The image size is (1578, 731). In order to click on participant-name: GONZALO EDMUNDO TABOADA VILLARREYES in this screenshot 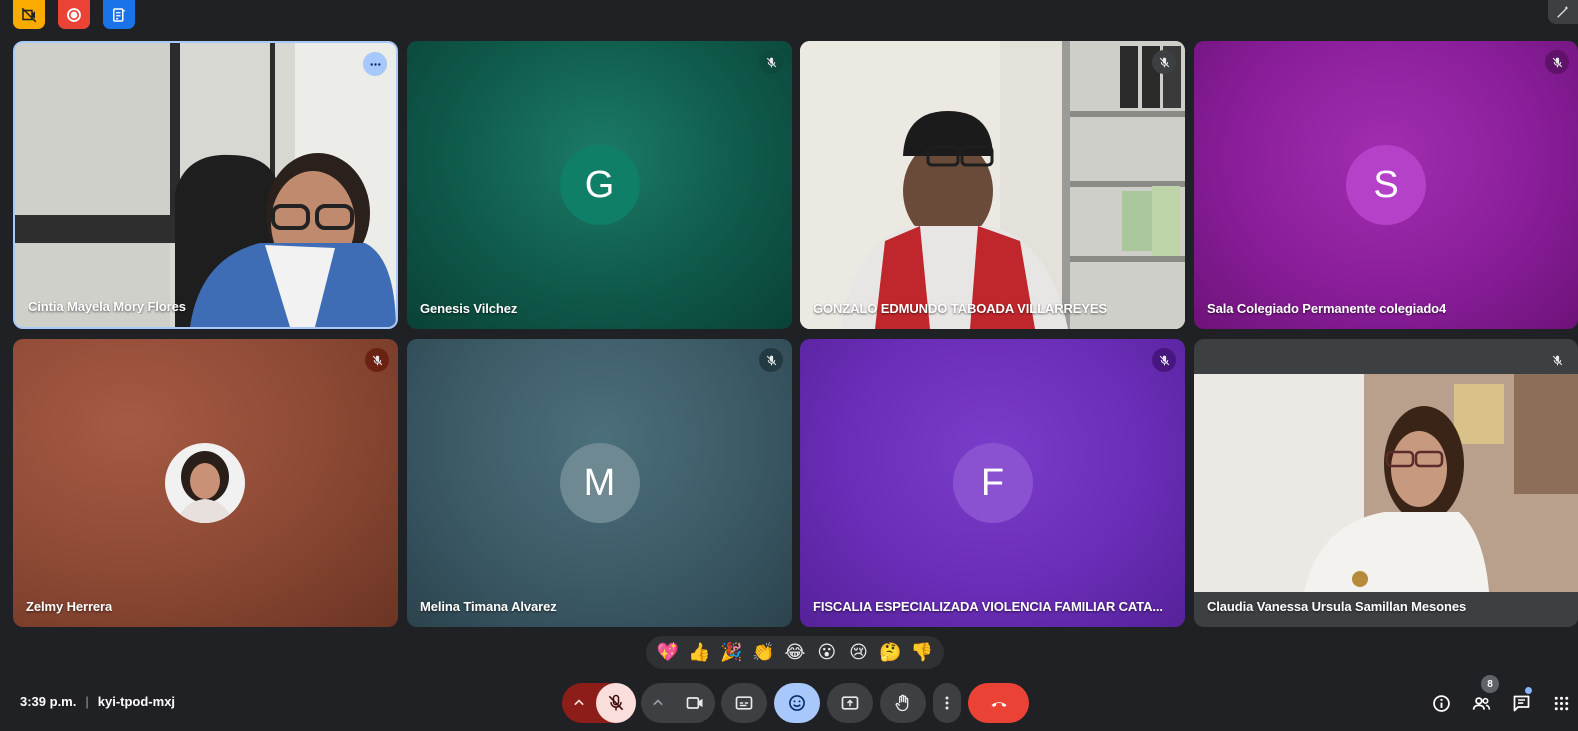, I will do `click(960, 308)`.